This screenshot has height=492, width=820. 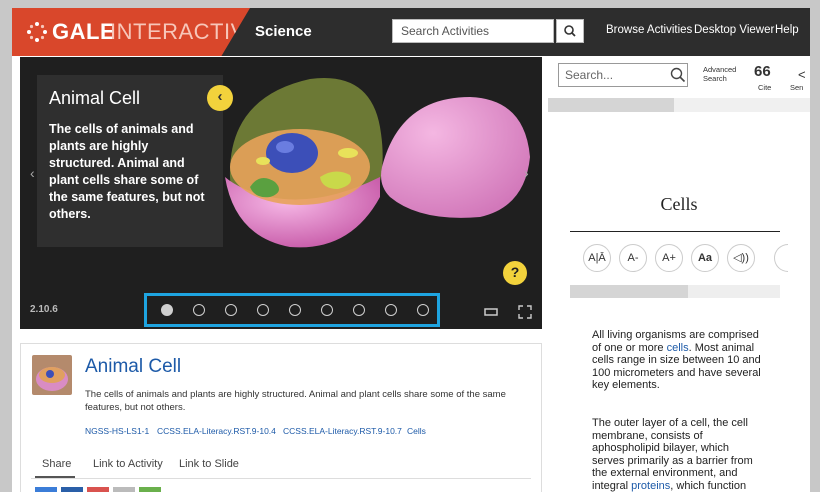 I want to click on send-label: Sen, so click(x=797, y=87).